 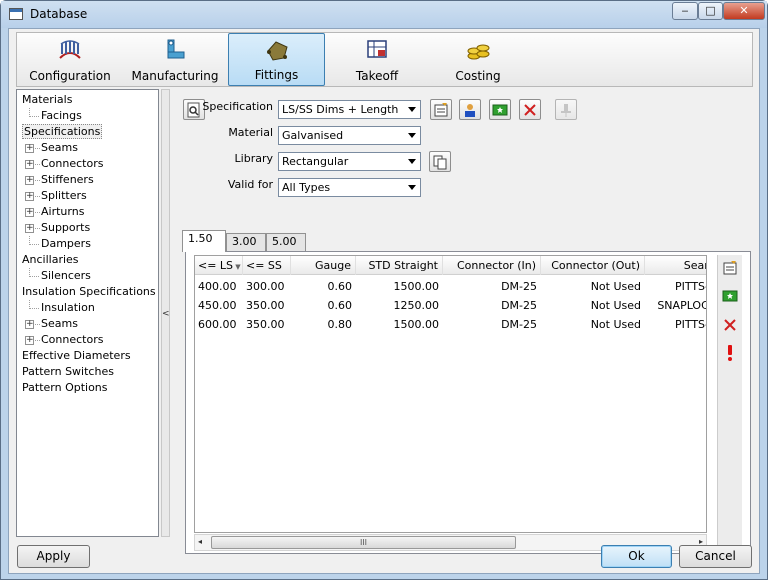 What do you see at coordinates (219, 265) in the screenshot?
I see `column-header: <= LS ▼` at bounding box center [219, 265].